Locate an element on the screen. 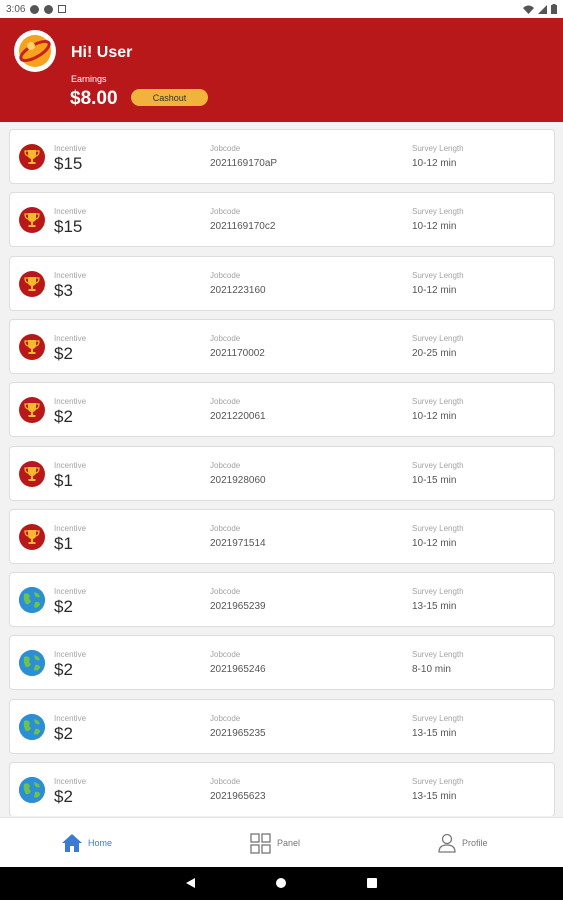  jobcode-value: 2021965235 is located at coordinates (238, 733).